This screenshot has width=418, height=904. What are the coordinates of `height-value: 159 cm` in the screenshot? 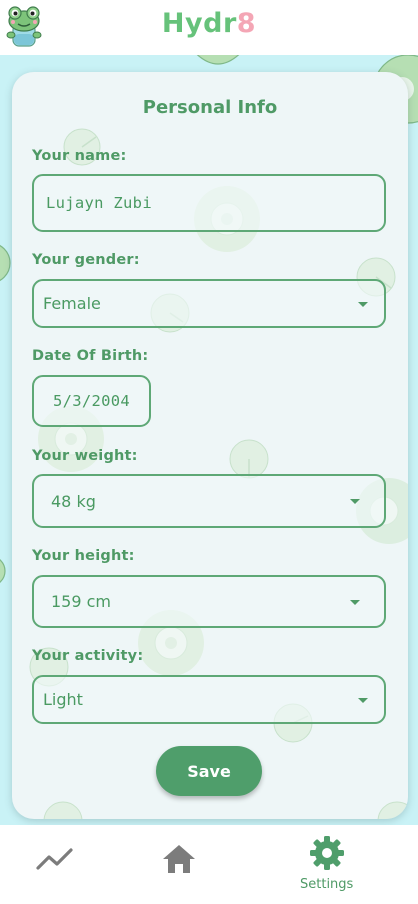 It's located at (81, 601).